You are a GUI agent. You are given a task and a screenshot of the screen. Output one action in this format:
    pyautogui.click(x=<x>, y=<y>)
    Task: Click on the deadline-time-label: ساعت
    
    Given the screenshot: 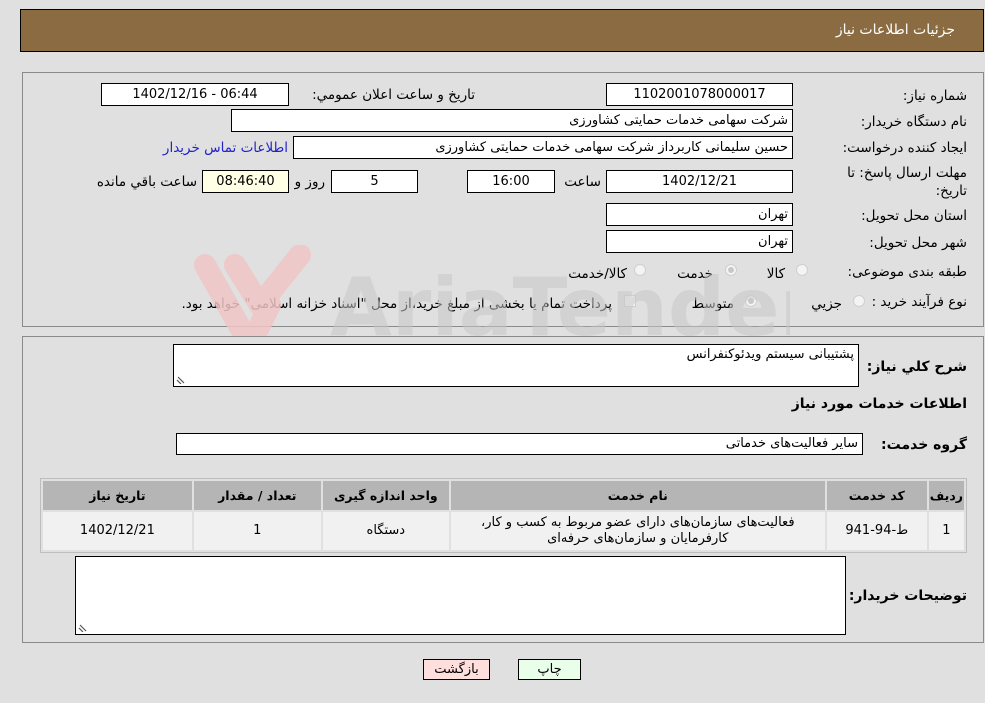 What is the action you would take?
    pyautogui.click(x=582, y=182)
    